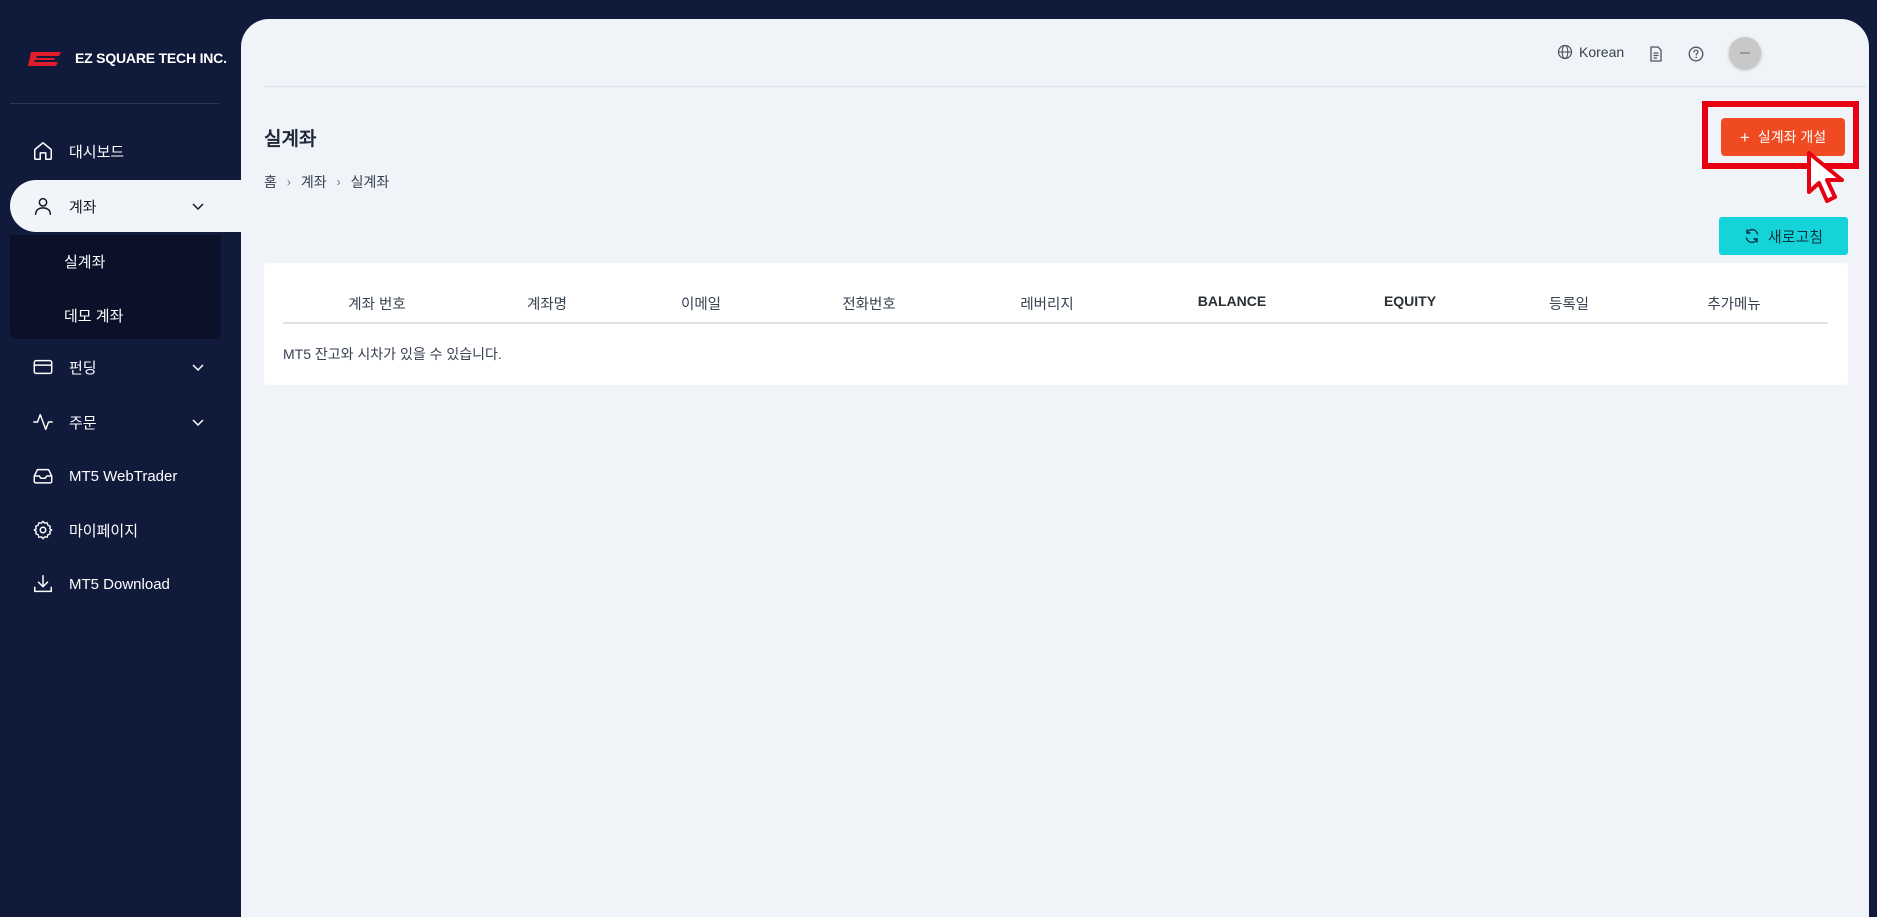  Describe the element at coordinates (1046, 303) in the screenshot. I see `column-header-leverage: 레버리지` at that location.